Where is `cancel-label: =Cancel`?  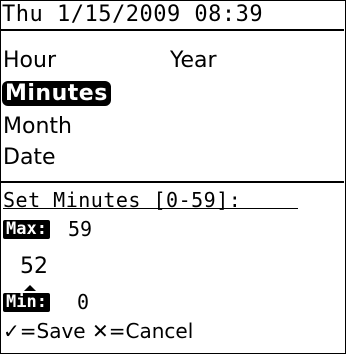 cancel-label: =Cancel is located at coordinates (151, 331).